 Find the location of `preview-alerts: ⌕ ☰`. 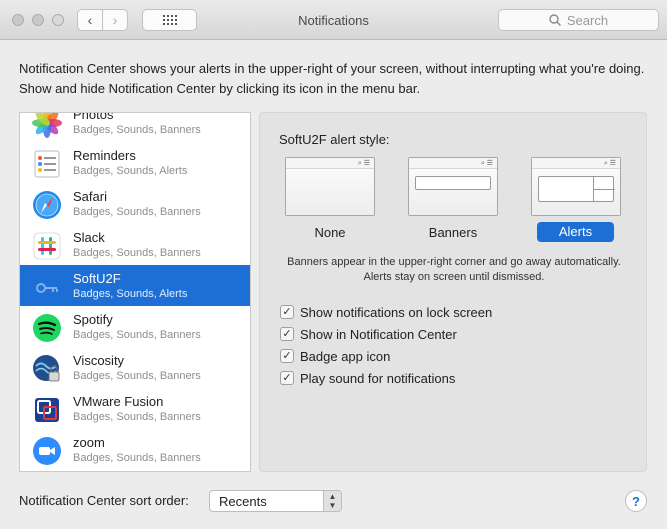

preview-alerts: ⌕ ☰ is located at coordinates (576, 186).